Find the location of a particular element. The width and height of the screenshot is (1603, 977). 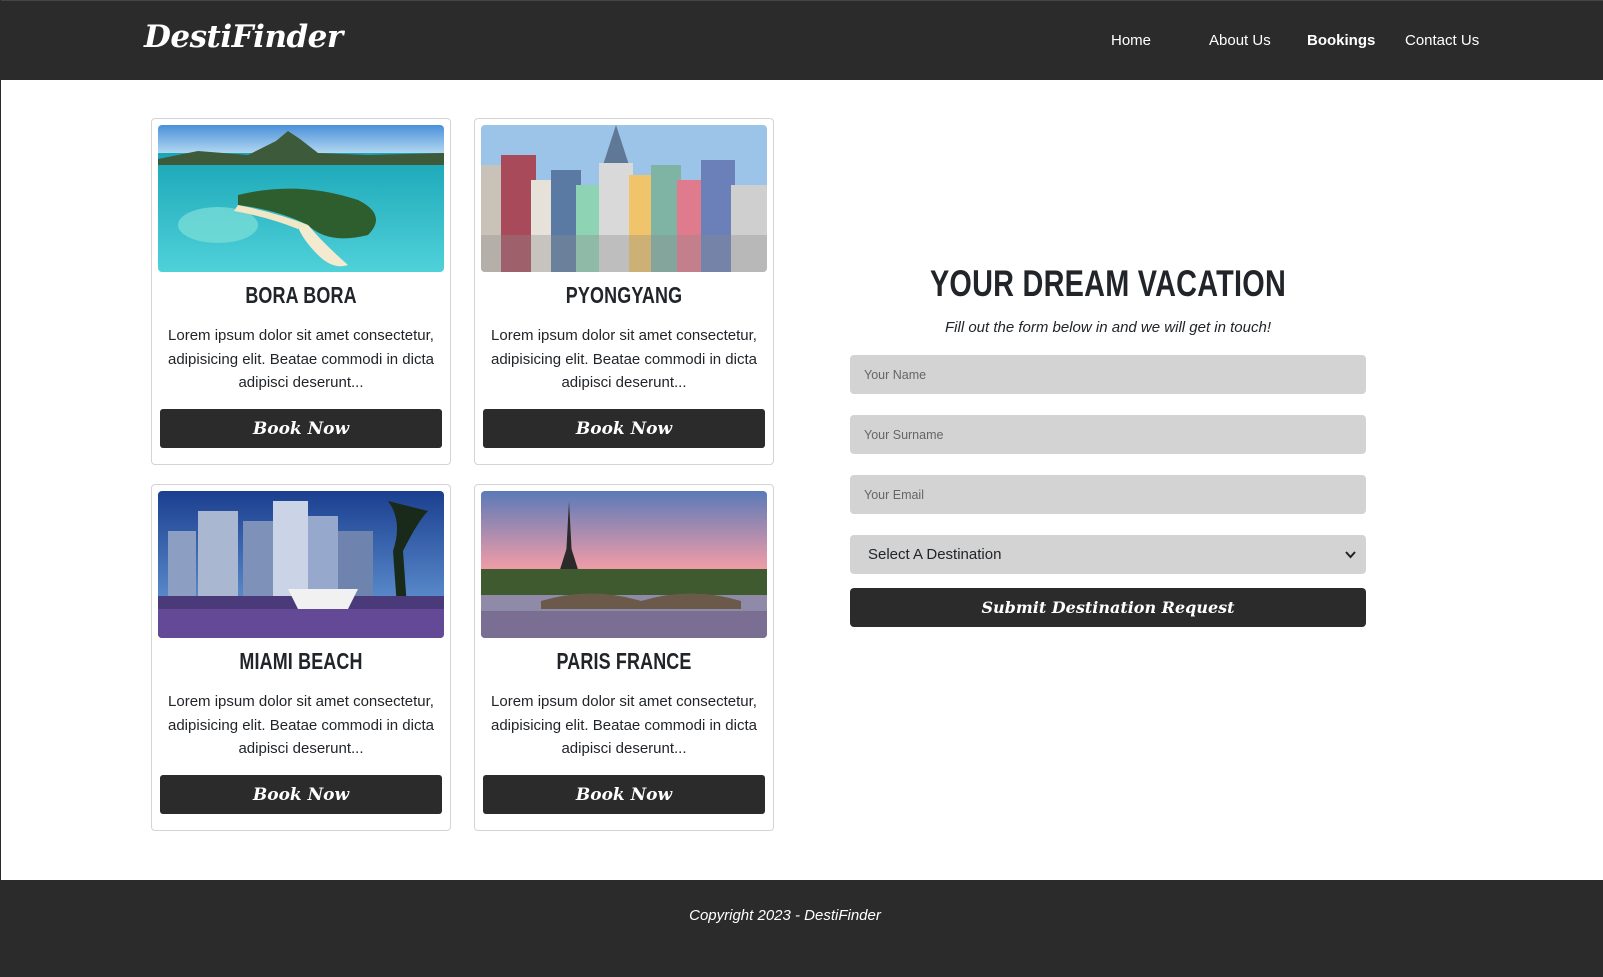

card-title: PYONGYANG is located at coordinates (624, 295).